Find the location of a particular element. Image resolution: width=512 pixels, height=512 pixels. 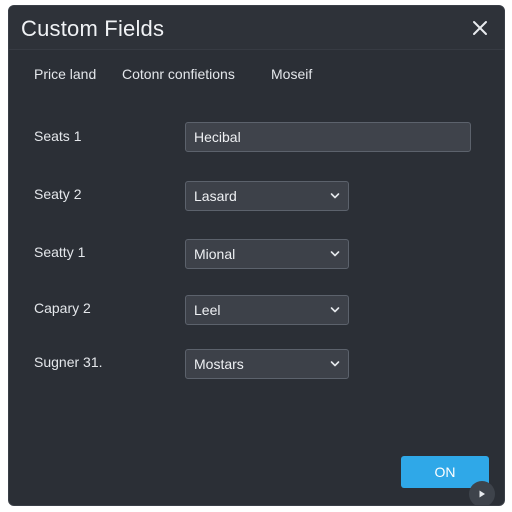

select-field-3-value: Mional is located at coordinates (215, 254).